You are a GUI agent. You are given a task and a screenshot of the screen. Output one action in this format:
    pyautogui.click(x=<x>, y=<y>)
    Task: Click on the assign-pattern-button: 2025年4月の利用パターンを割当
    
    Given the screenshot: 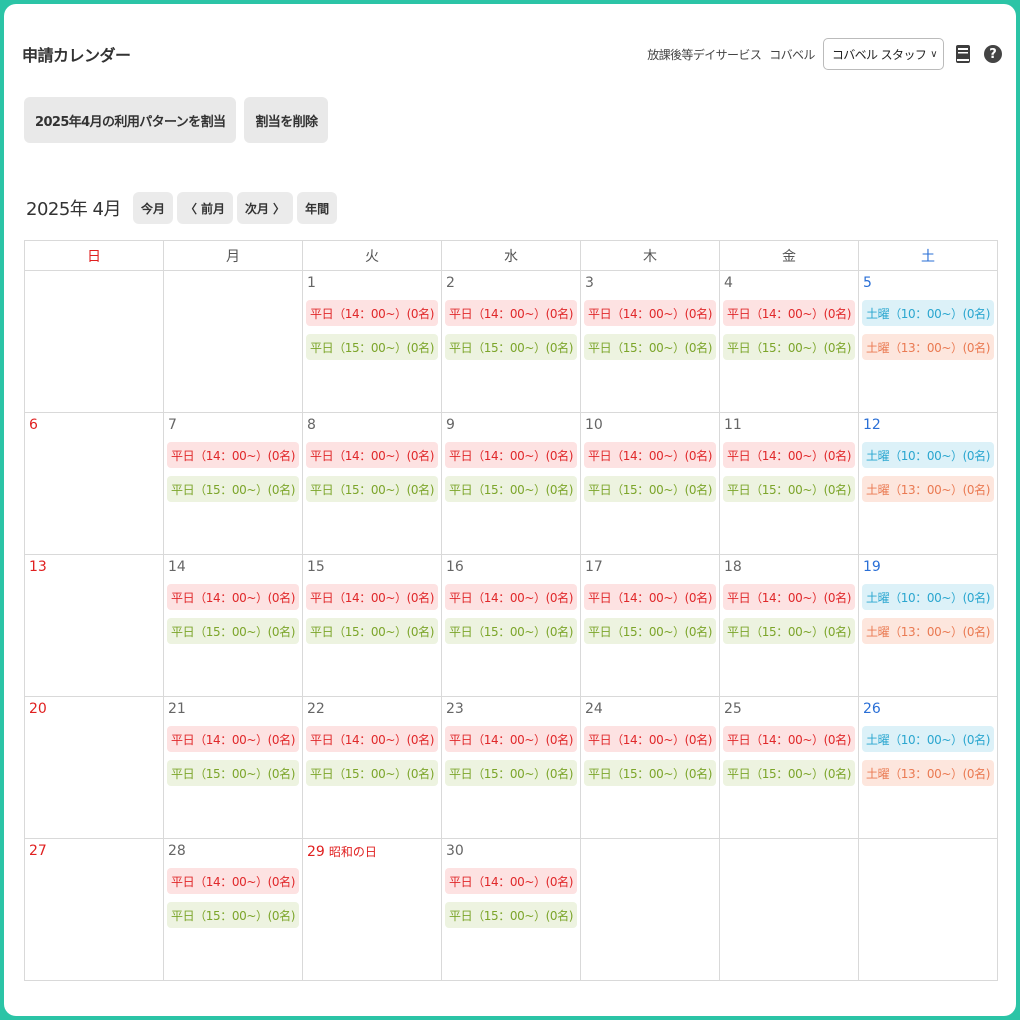 What is the action you would take?
    pyautogui.click(x=130, y=120)
    